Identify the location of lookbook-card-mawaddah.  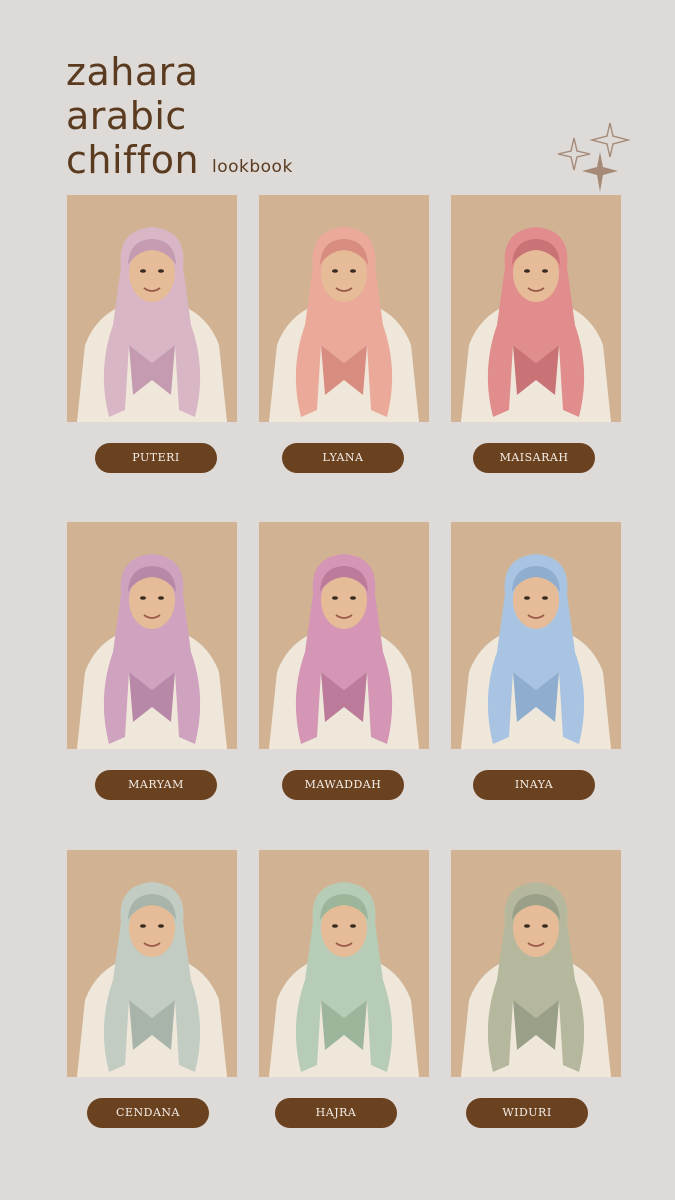
(344, 635).